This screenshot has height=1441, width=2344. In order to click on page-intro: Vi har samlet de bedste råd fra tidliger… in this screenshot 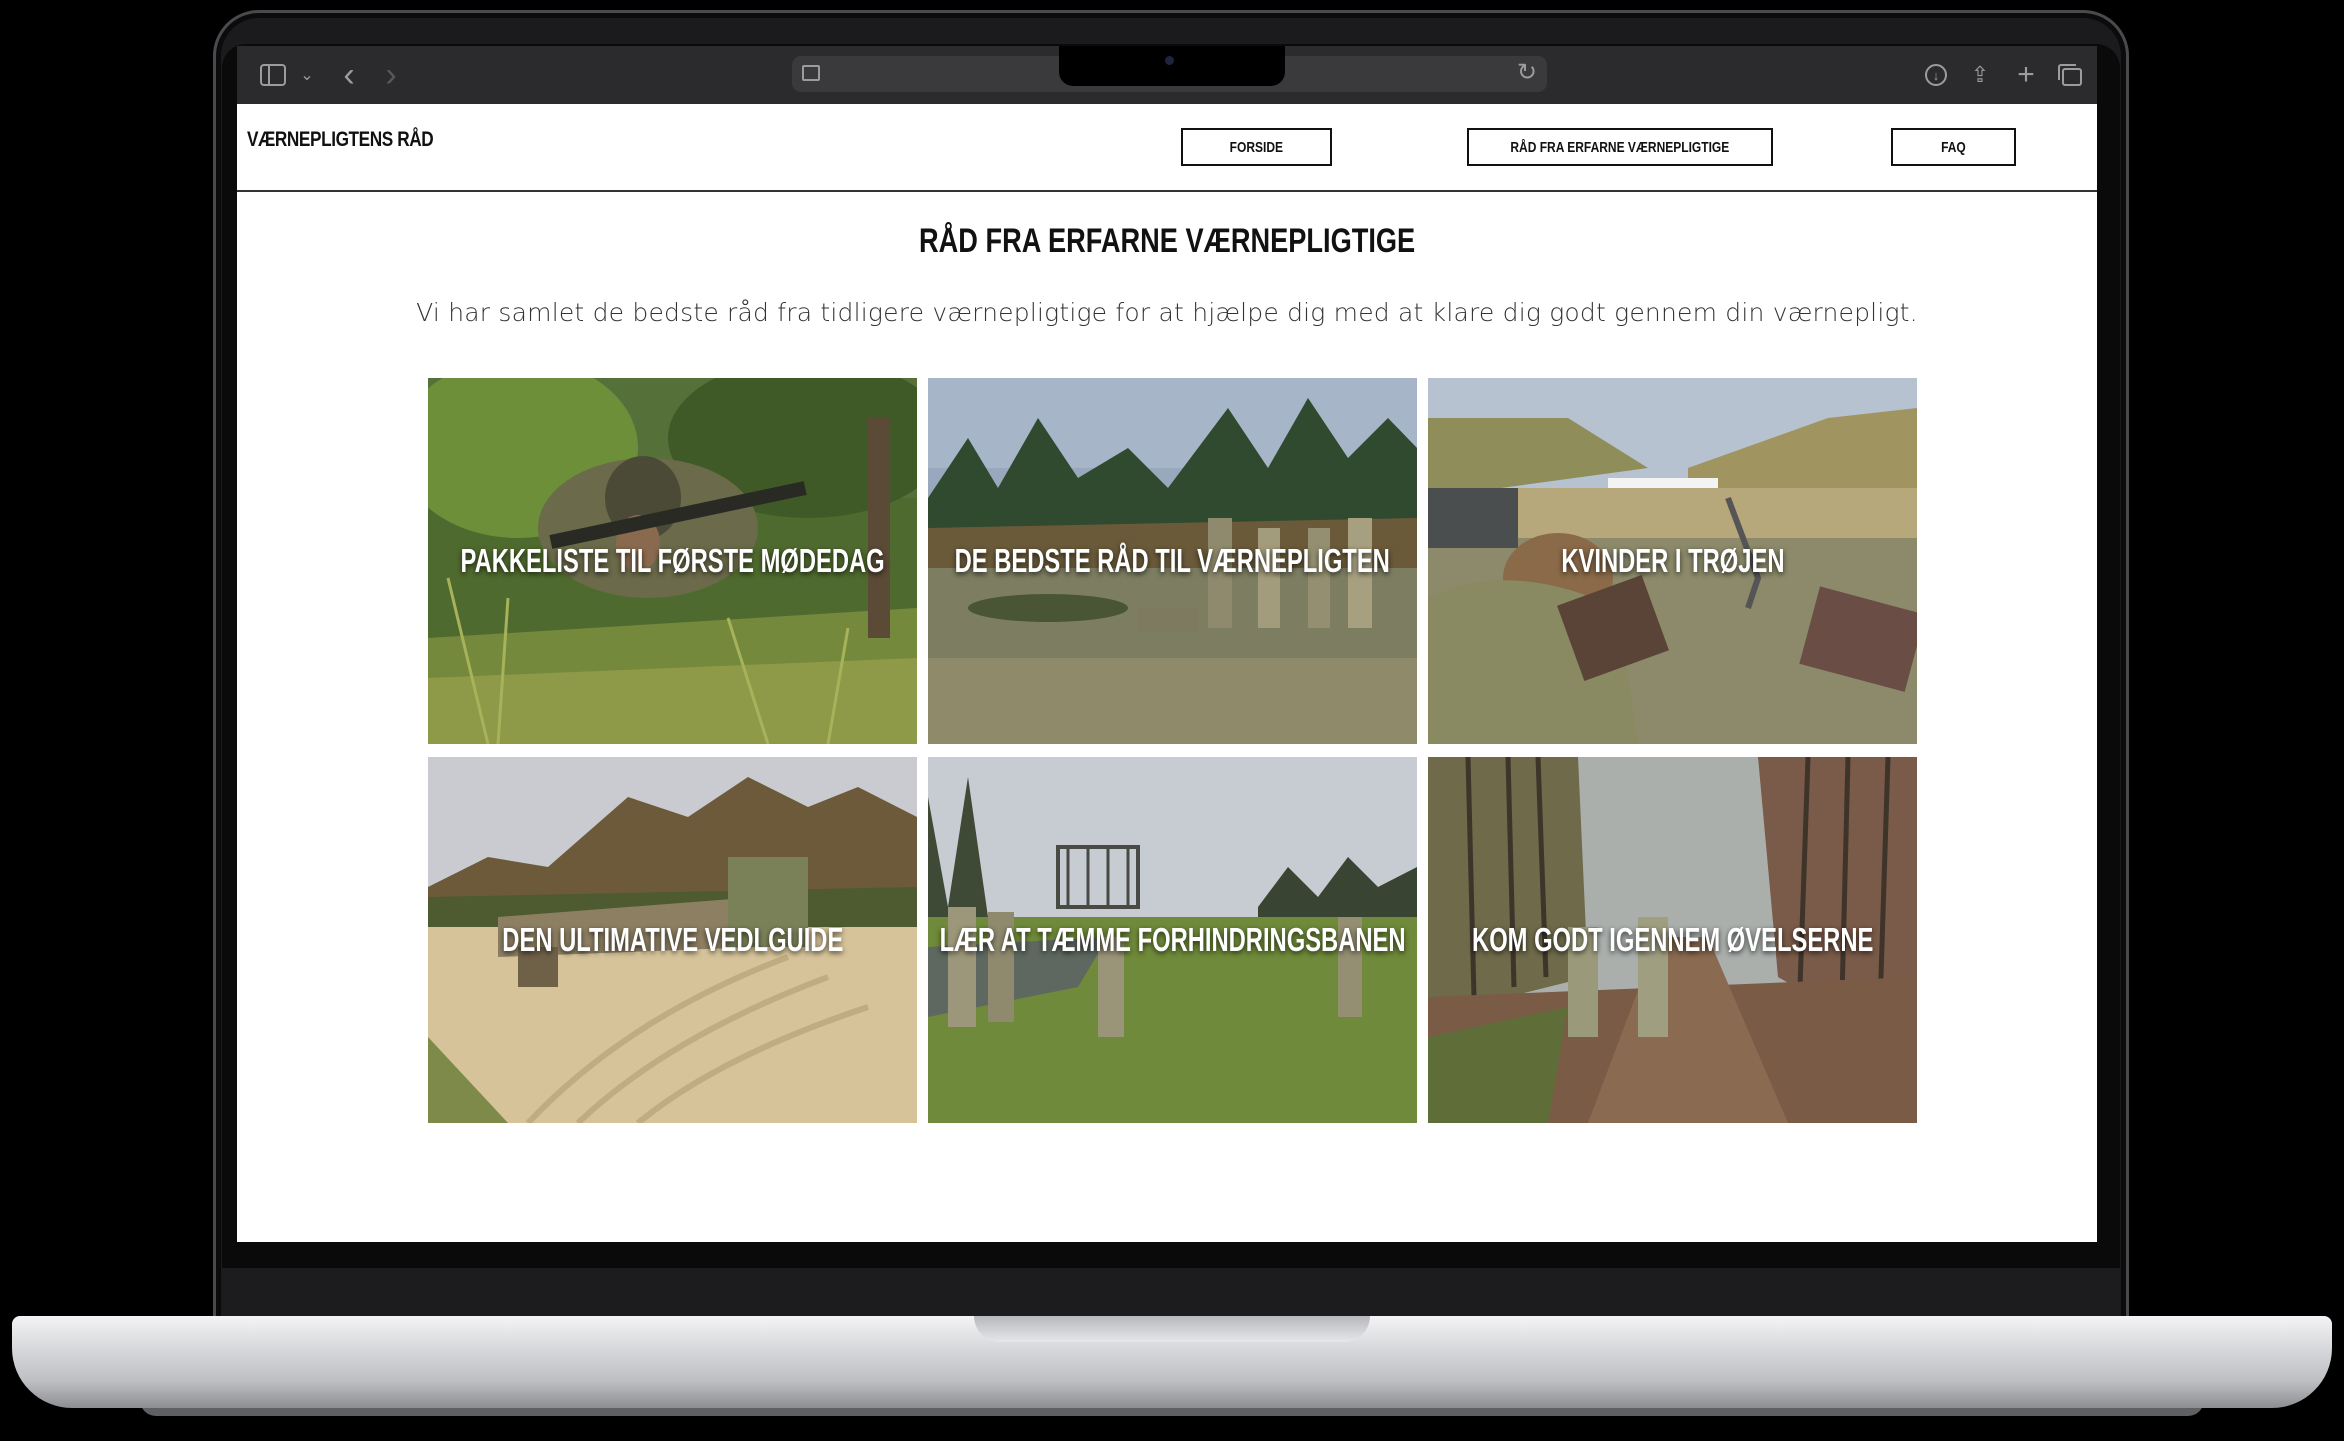, I will do `click(1167, 312)`.